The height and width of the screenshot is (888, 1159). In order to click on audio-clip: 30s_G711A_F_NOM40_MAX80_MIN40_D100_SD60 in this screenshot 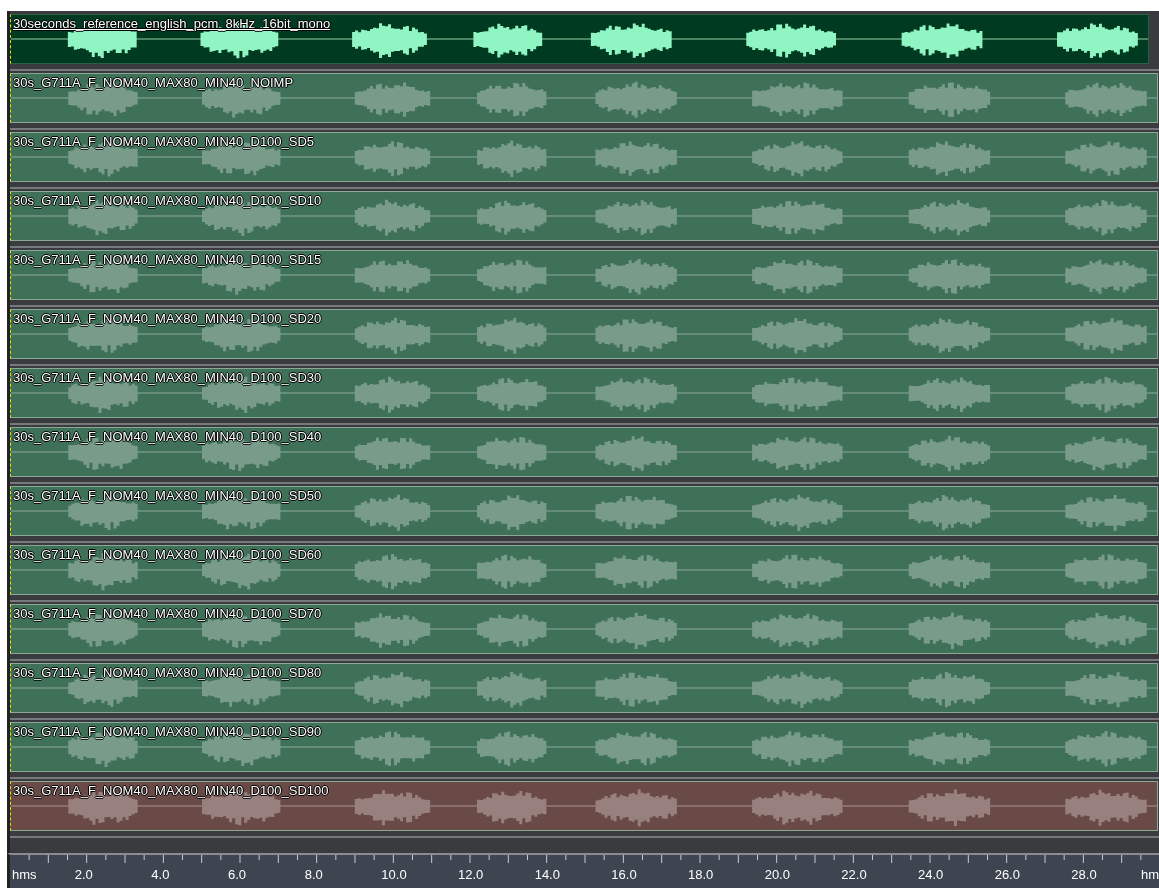, I will do `click(584, 570)`.